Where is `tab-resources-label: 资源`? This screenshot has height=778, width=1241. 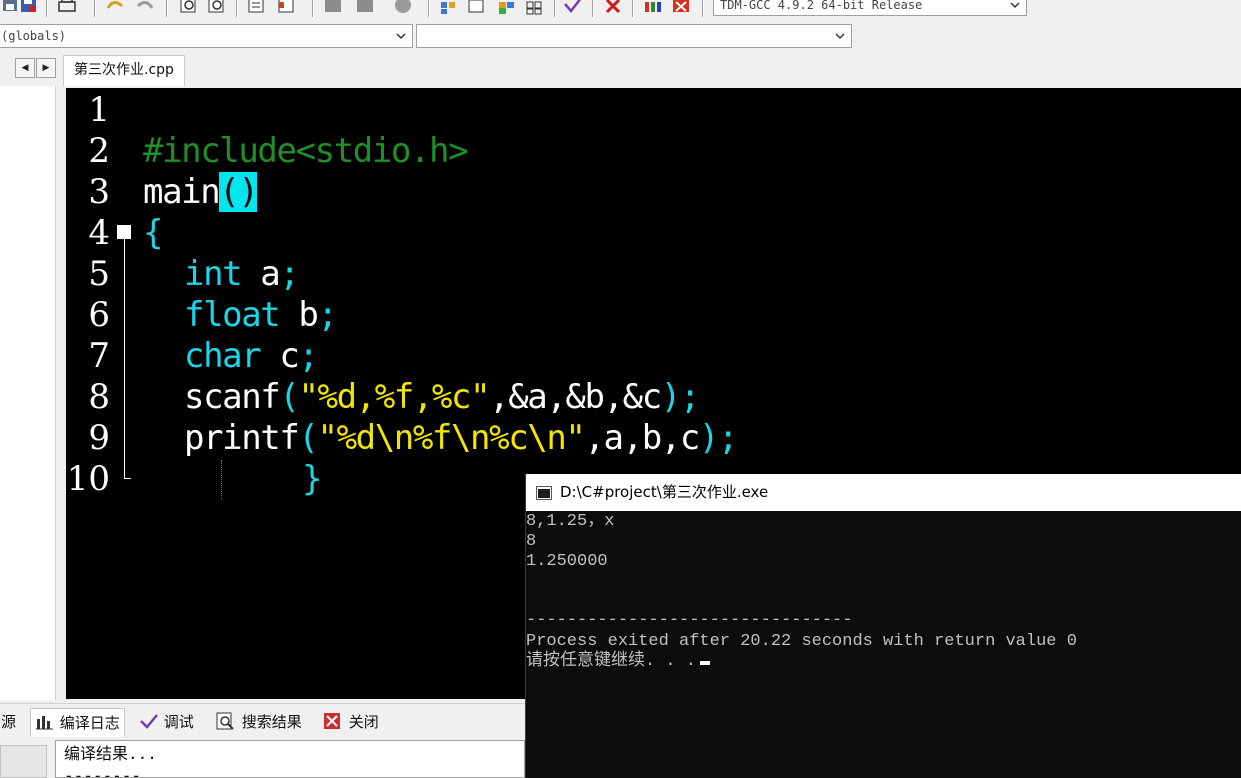 tab-resources-label: 资源 is located at coordinates (8, 722).